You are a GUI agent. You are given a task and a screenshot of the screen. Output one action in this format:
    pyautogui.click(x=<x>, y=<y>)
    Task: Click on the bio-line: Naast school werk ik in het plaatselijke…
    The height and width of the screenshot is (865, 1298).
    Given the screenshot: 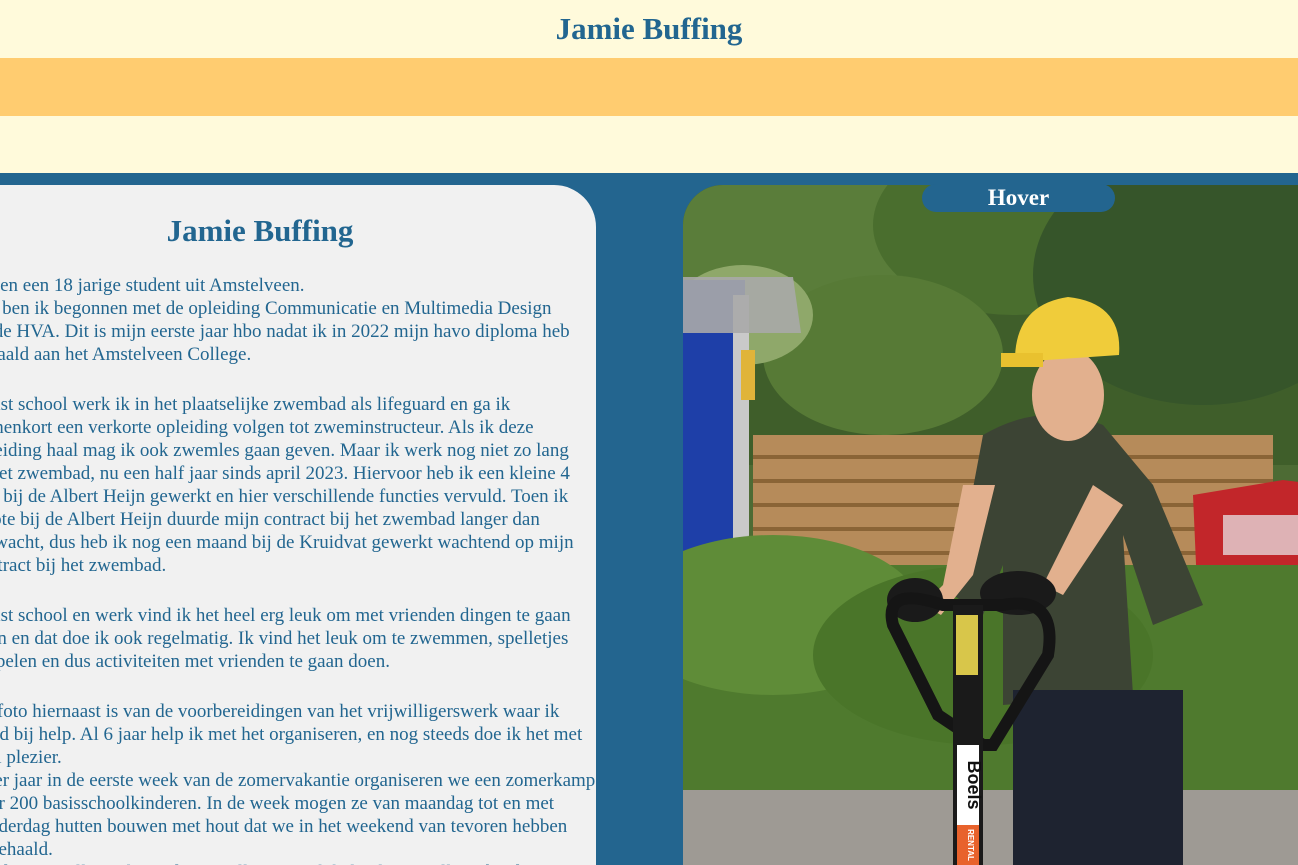 What is the action you would take?
    pyautogui.click(x=255, y=404)
    